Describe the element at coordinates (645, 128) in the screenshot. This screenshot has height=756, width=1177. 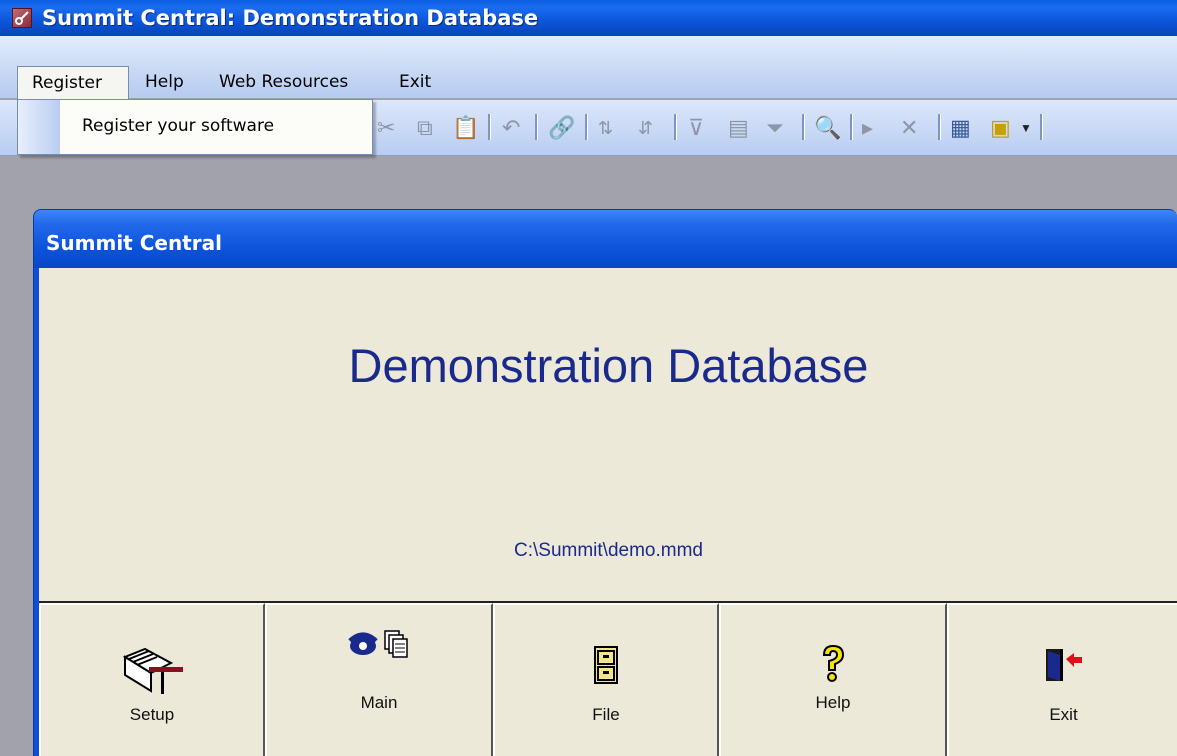
I see `sort-descending-icon: ⇵` at that location.